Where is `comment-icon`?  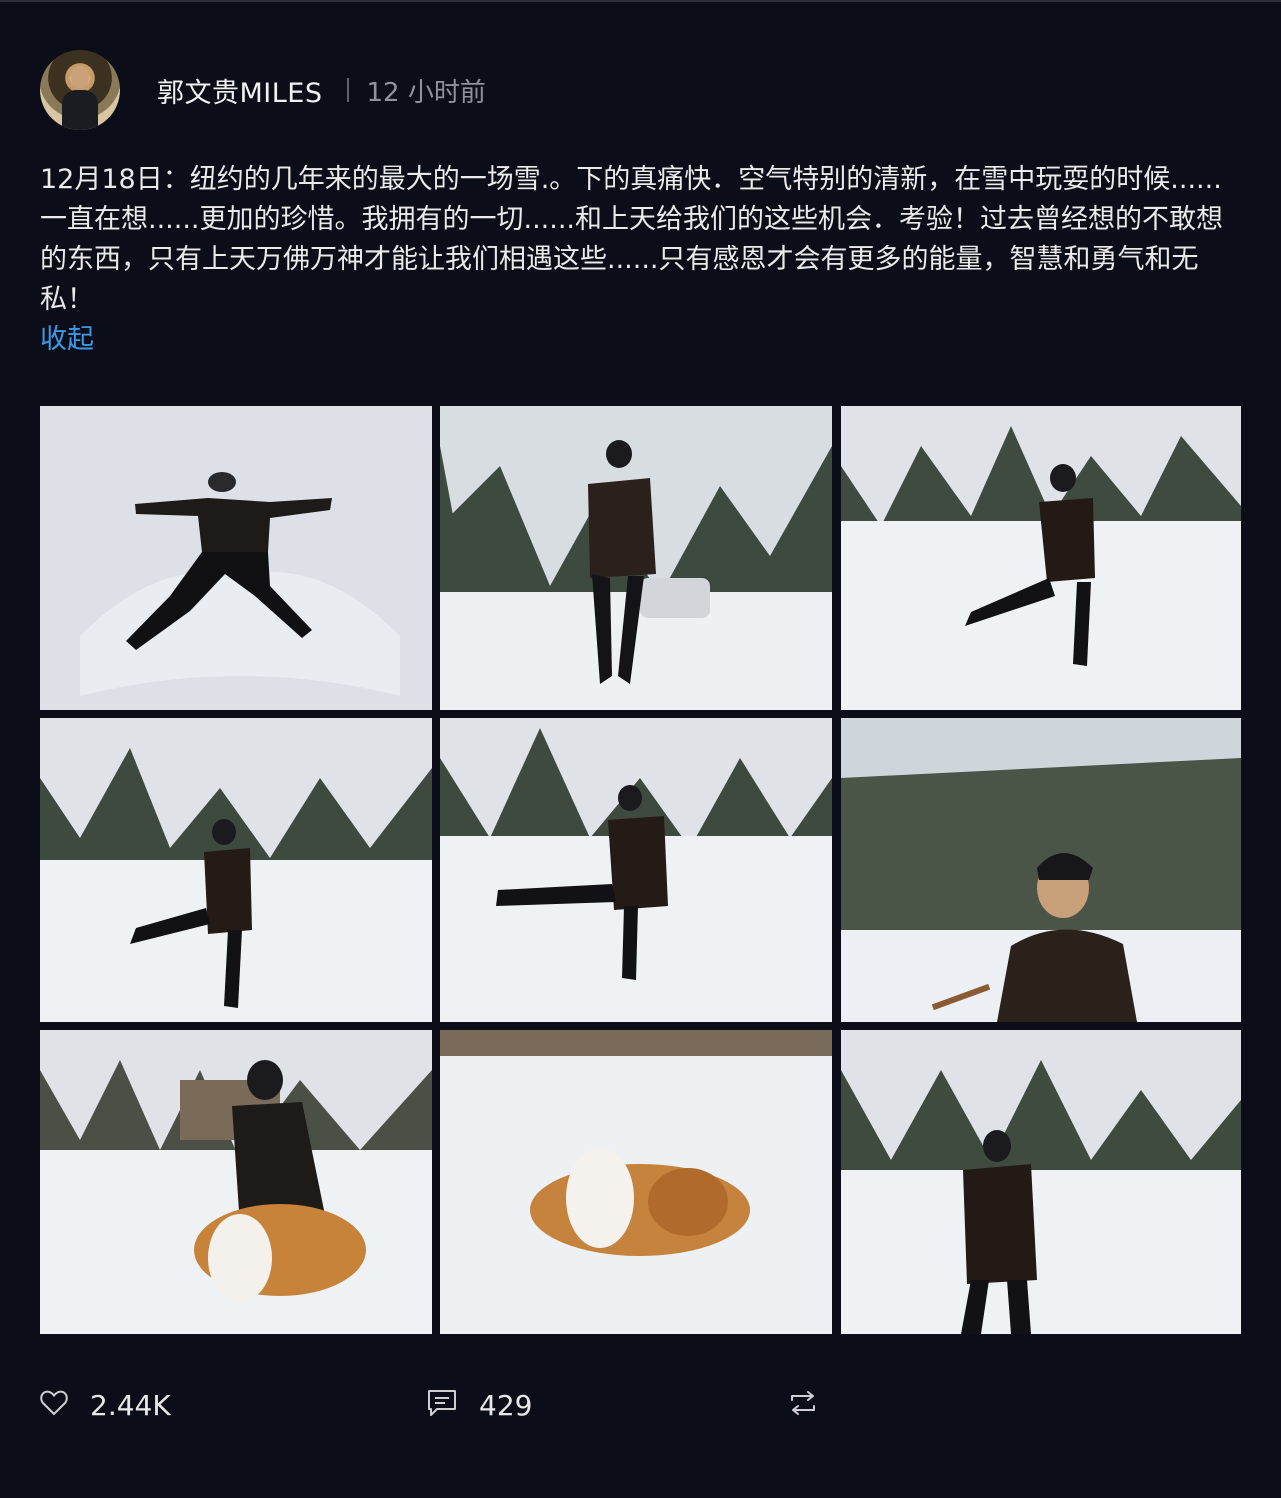
comment-icon is located at coordinates (442, 1405).